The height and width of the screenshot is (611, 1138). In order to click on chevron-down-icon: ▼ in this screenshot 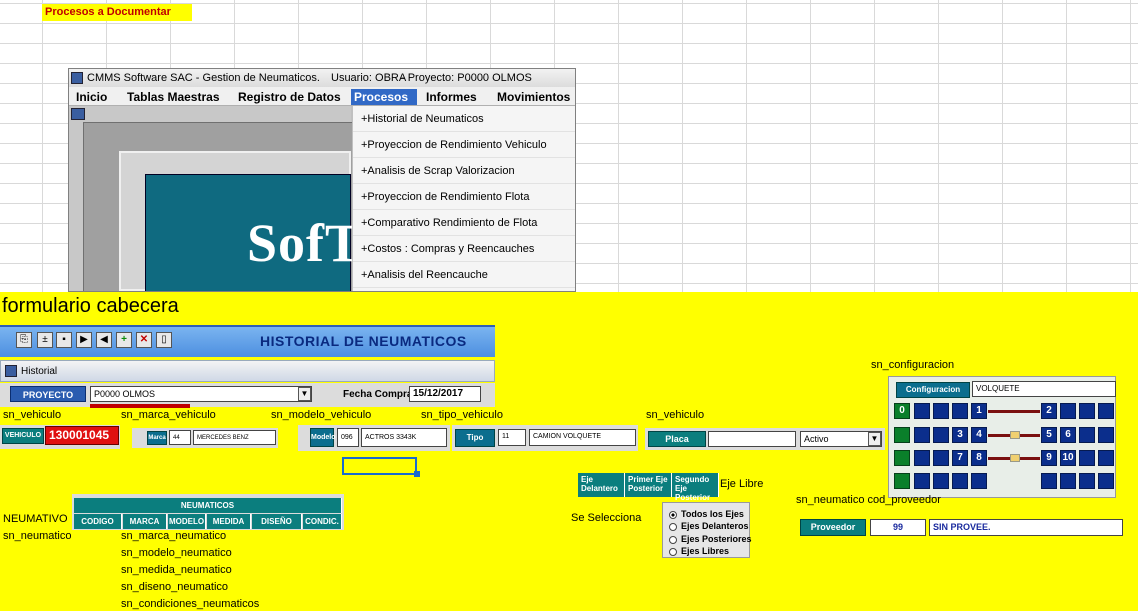, I will do `click(304, 394)`.